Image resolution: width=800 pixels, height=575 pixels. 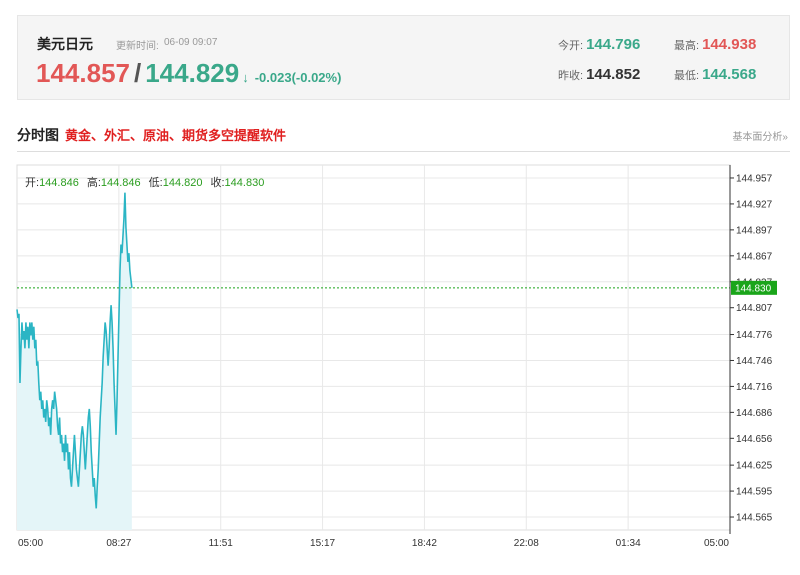 What do you see at coordinates (526, 543) in the screenshot?
I see `x-tick-label: 22:08` at bounding box center [526, 543].